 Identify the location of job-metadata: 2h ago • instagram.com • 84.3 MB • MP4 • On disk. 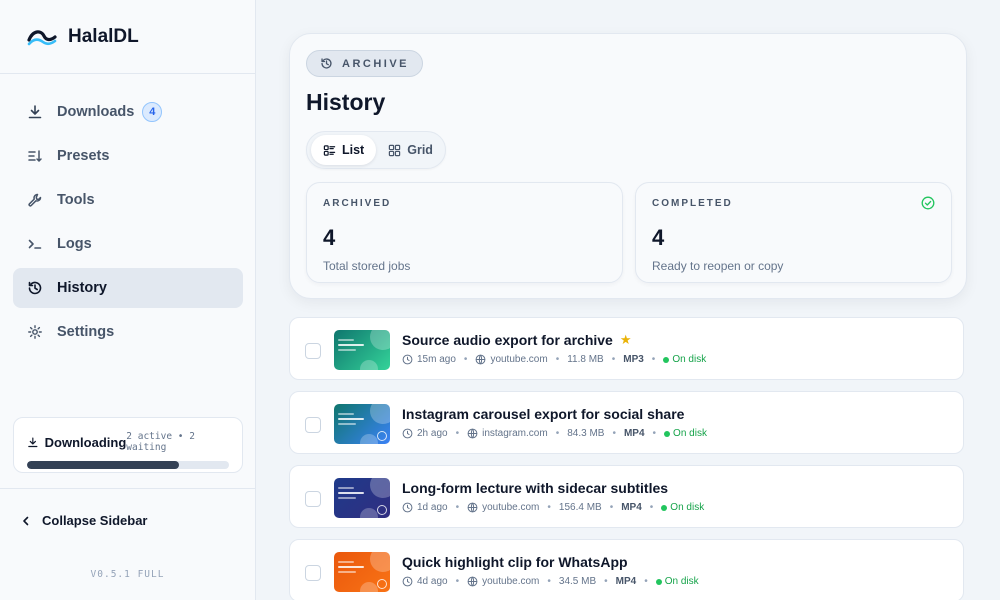
(554, 433).